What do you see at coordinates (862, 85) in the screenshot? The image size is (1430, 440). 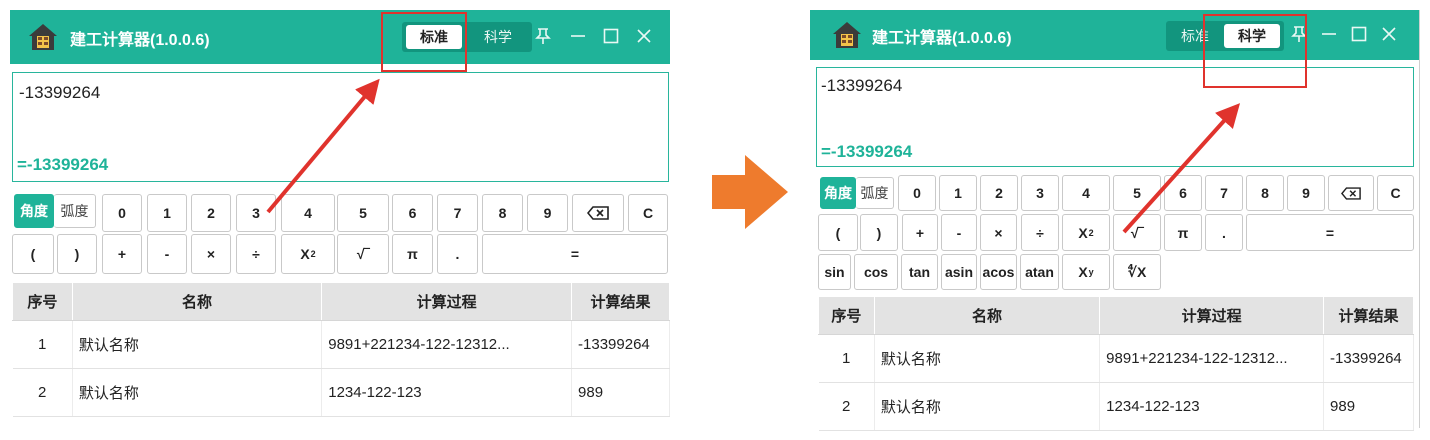 I see `expression-text: -13399264` at bounding box center [862, 85].